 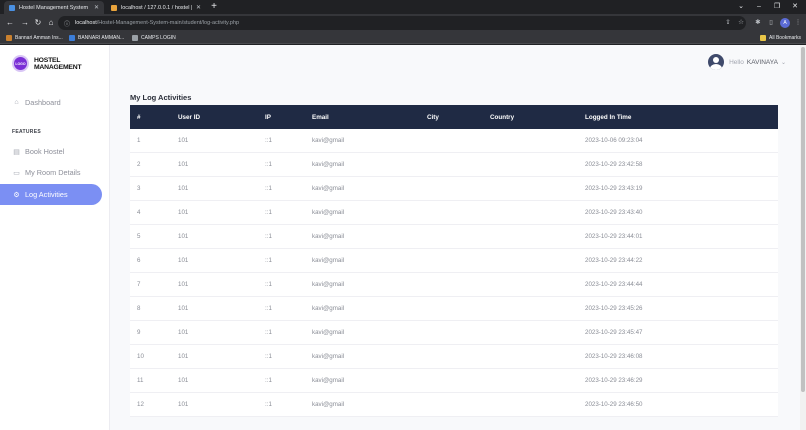 What do you see at coordinates (614, 332) in the screenshot?
I see `cell-logged-in-time: 2023-10-29 23:45:47` at bounding box center [614, 332].